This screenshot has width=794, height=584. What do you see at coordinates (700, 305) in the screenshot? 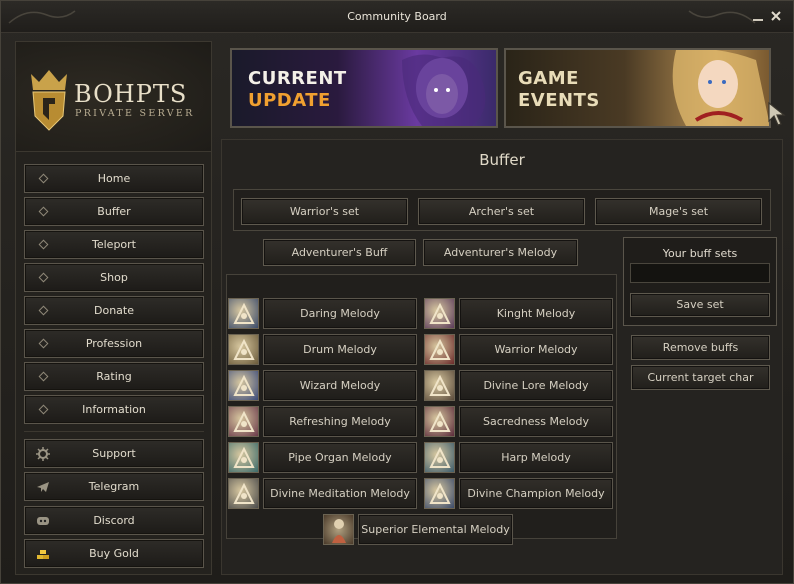
I see `save-set-button: Save set` at bounding box center [700, 305].